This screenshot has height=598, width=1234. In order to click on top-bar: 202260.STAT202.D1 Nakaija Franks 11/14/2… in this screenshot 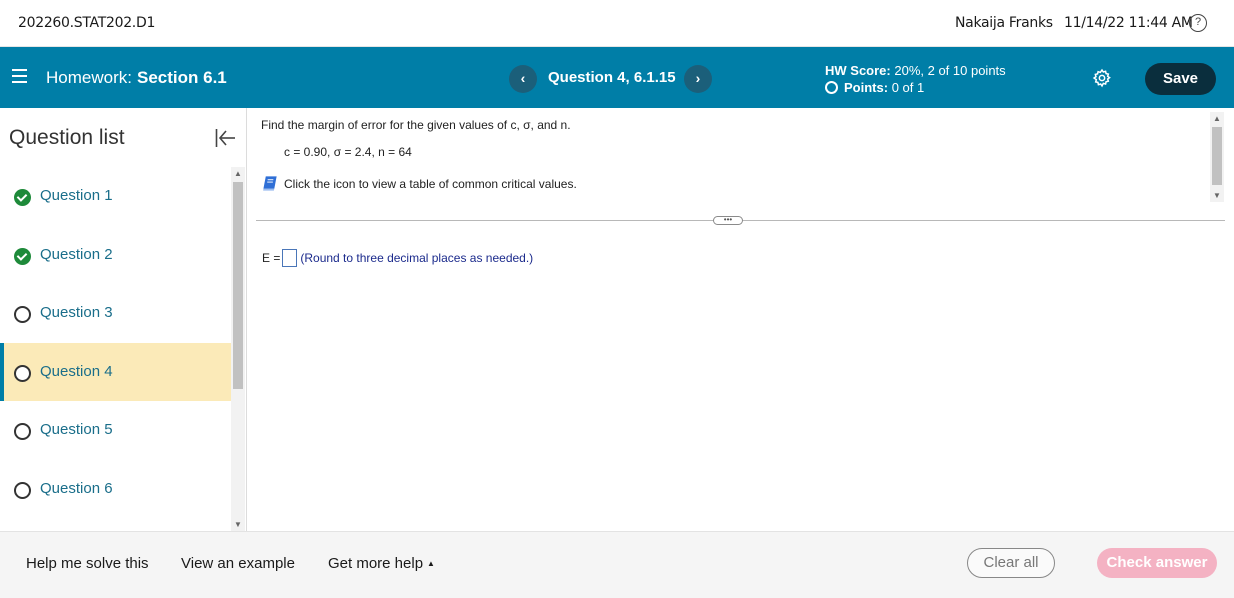, I will do `click(617, 23)`.